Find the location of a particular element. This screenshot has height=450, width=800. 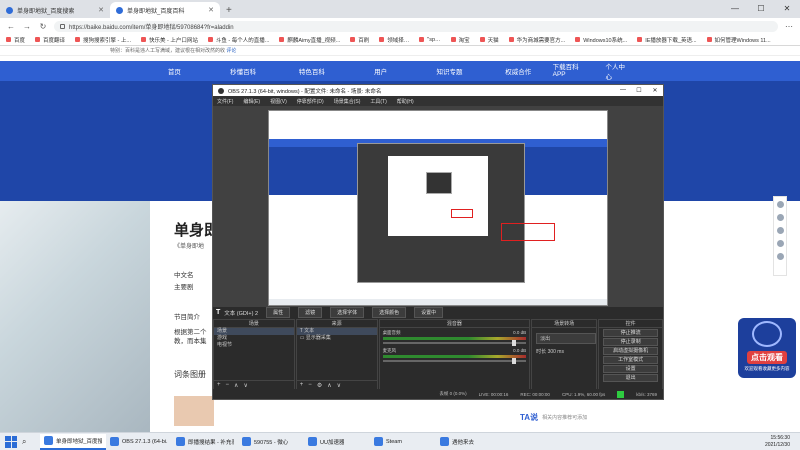

menu-edit: 编辑(E) is located at coordinates (251, 101).